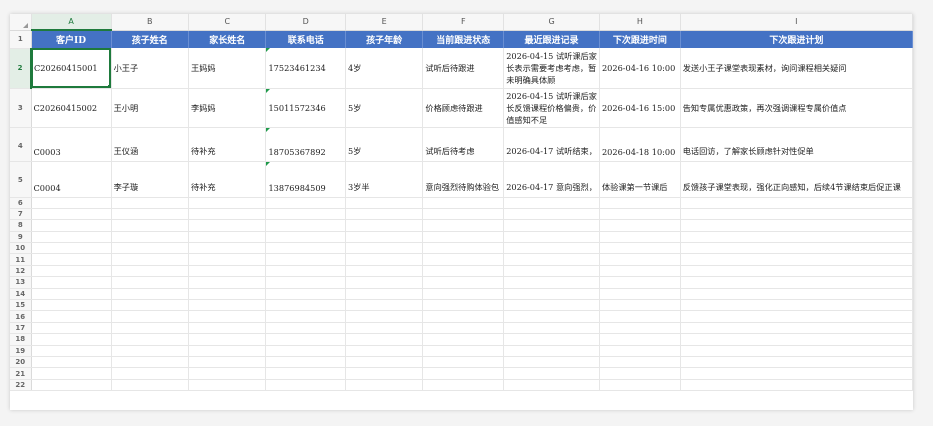 Image resolution: width=933 pixels, height=426 pixels. I want to click on data-cell: 电话回访，了解家长顾虑针对性促单, so click(796, 144).